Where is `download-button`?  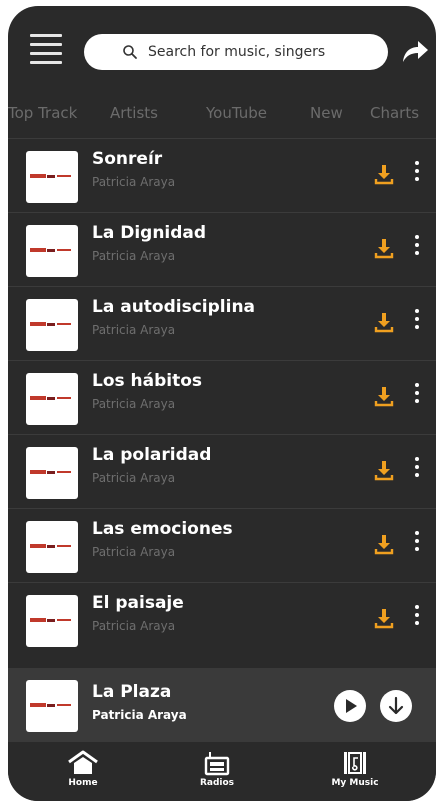 download-button is located at coordinates (396, 706).